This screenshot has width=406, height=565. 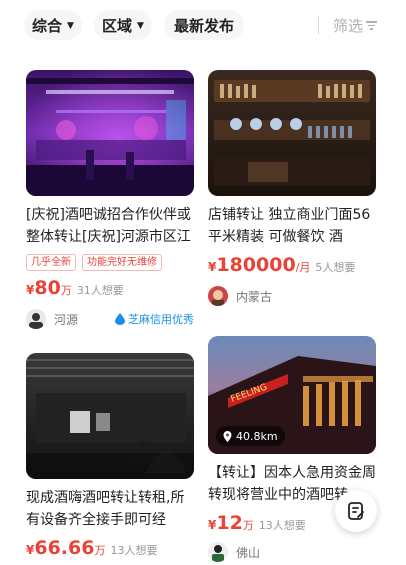 I want to click on latest-label: 最新发布, so click(x=203, y=25).